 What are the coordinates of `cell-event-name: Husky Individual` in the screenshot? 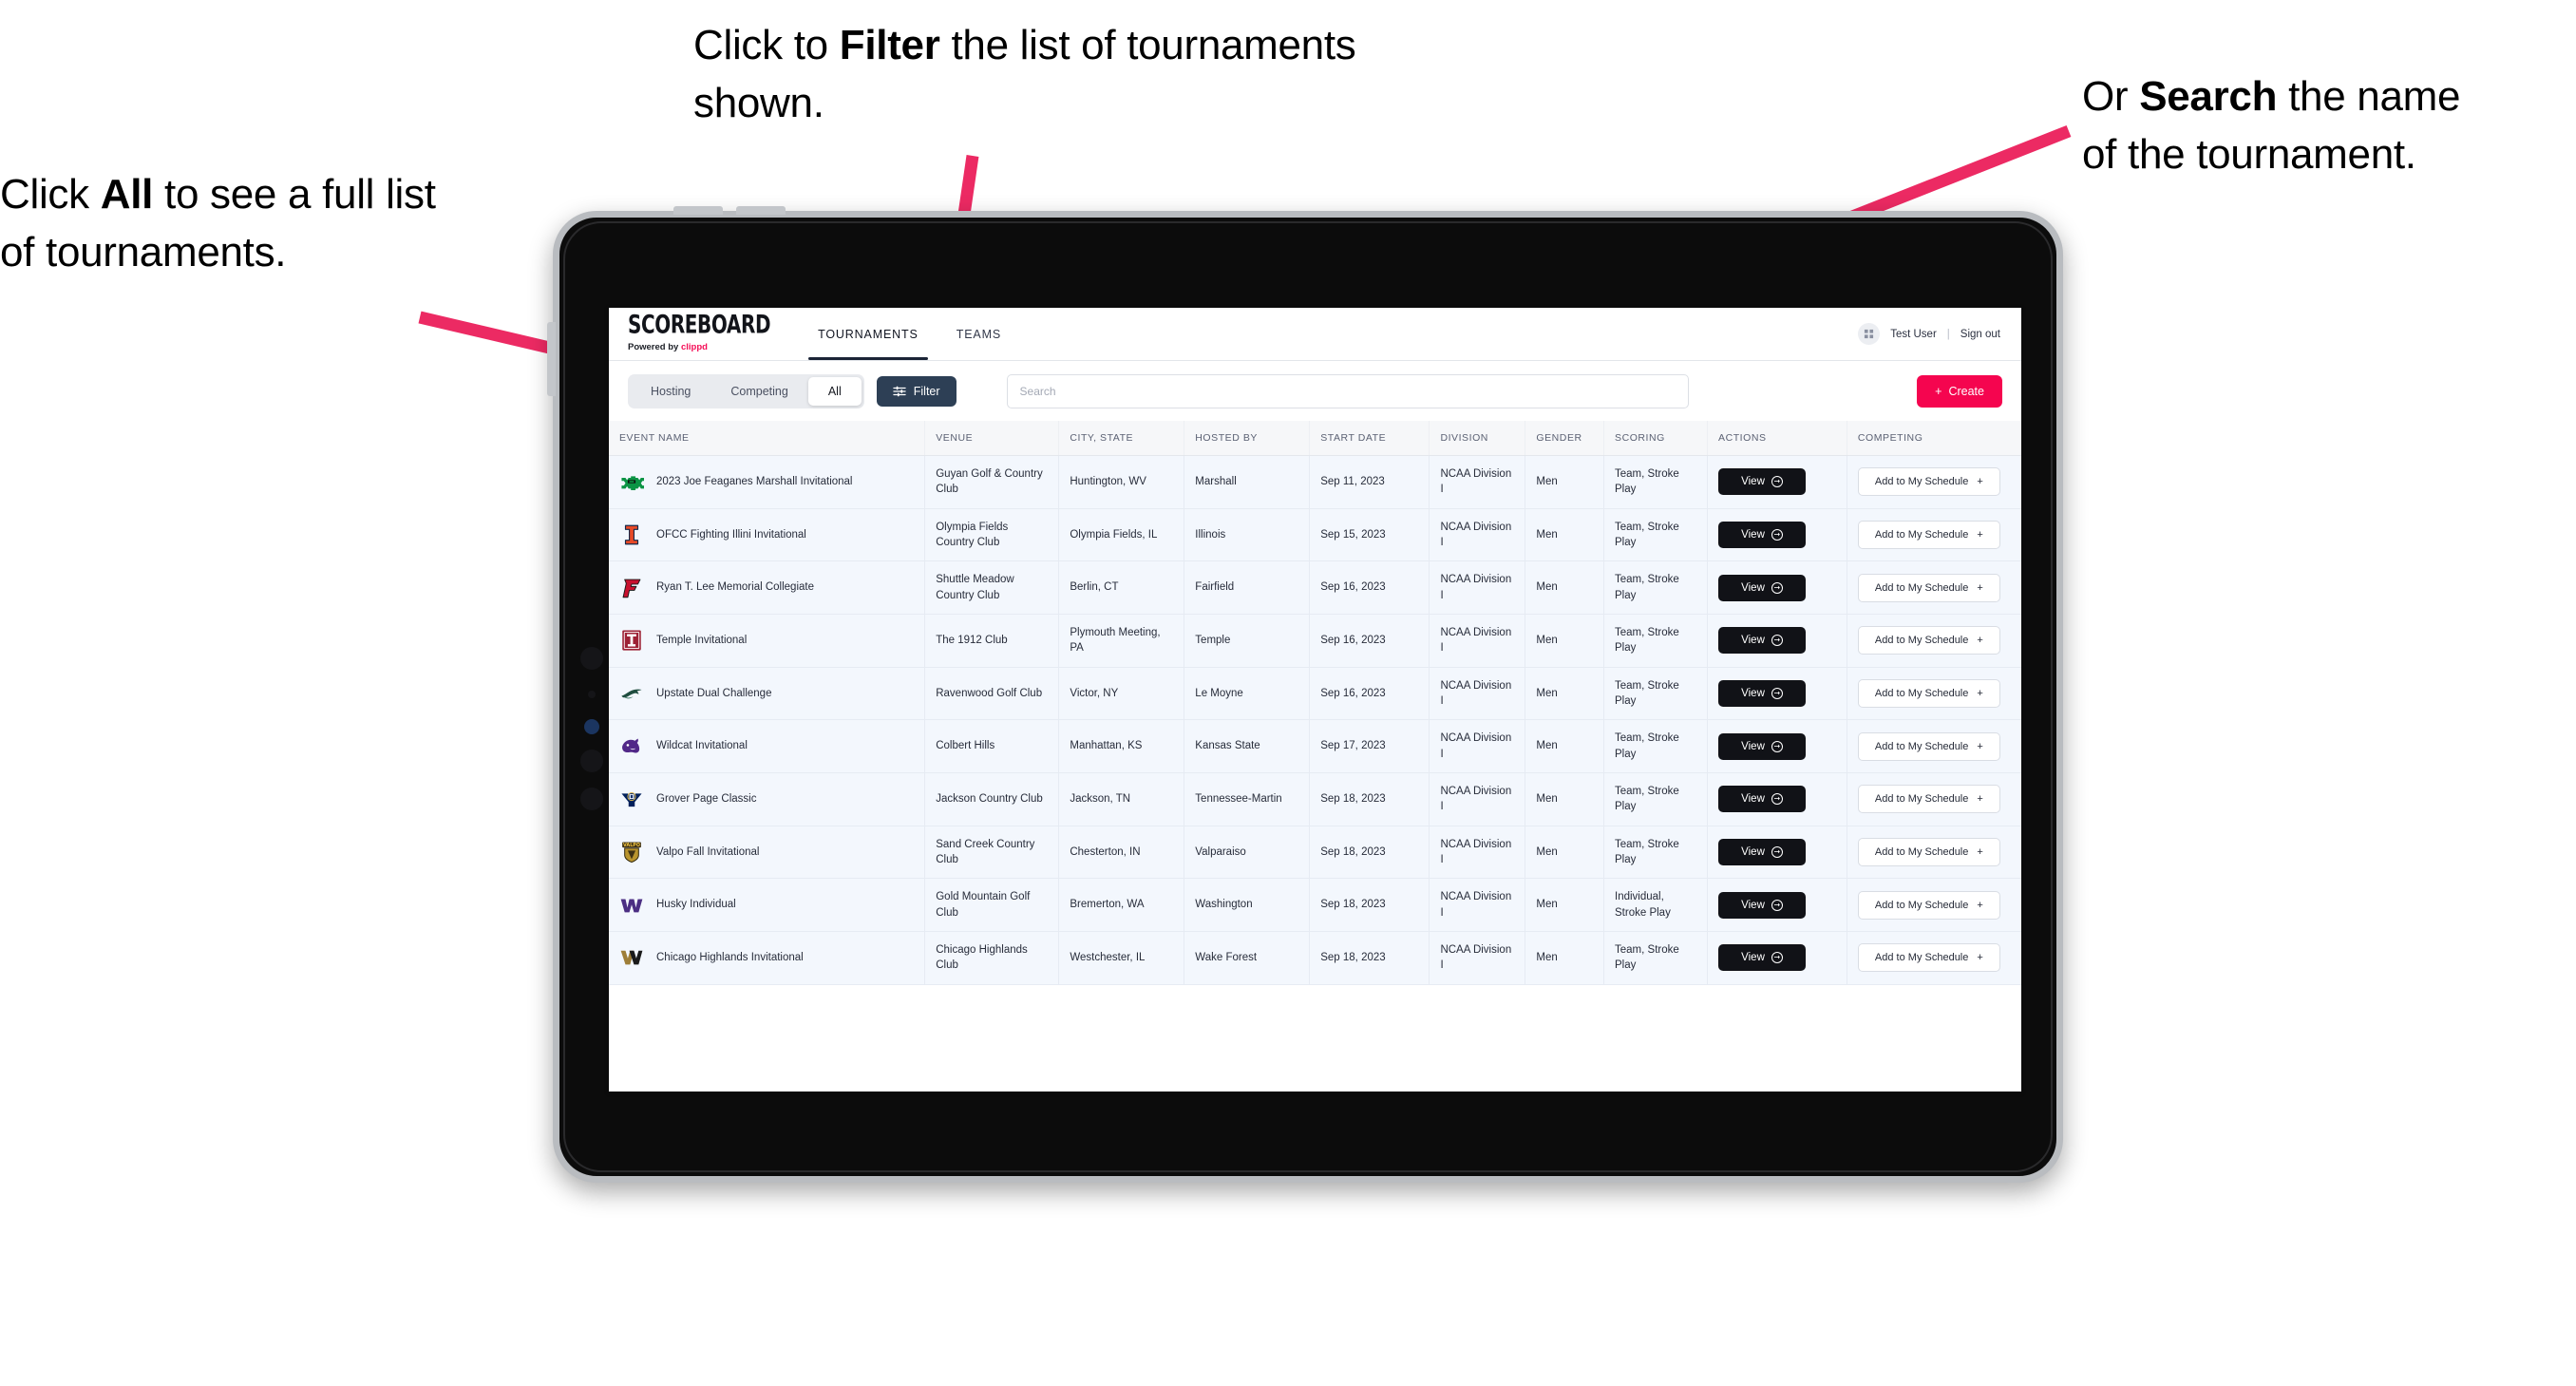 It's located at (767, 905).